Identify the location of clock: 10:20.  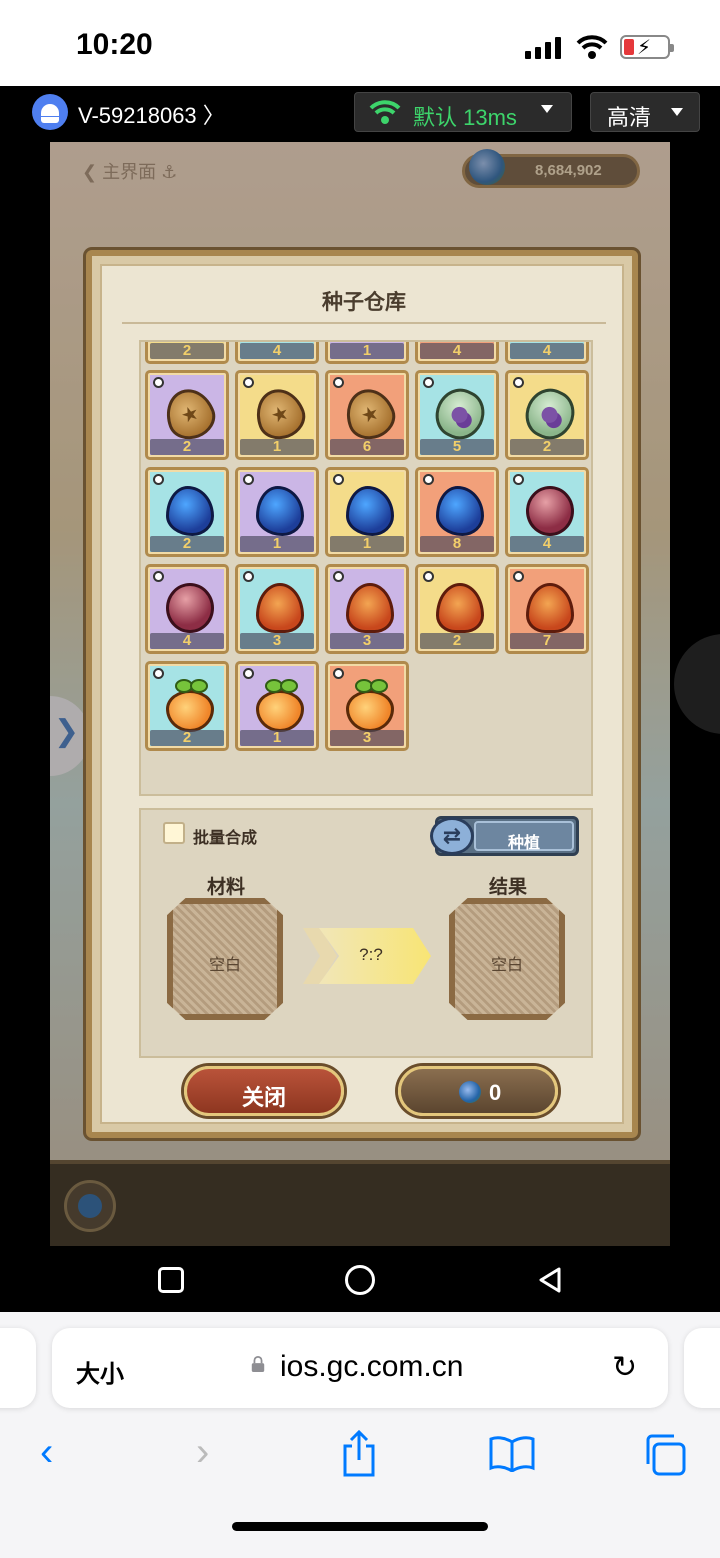
(114, 44).